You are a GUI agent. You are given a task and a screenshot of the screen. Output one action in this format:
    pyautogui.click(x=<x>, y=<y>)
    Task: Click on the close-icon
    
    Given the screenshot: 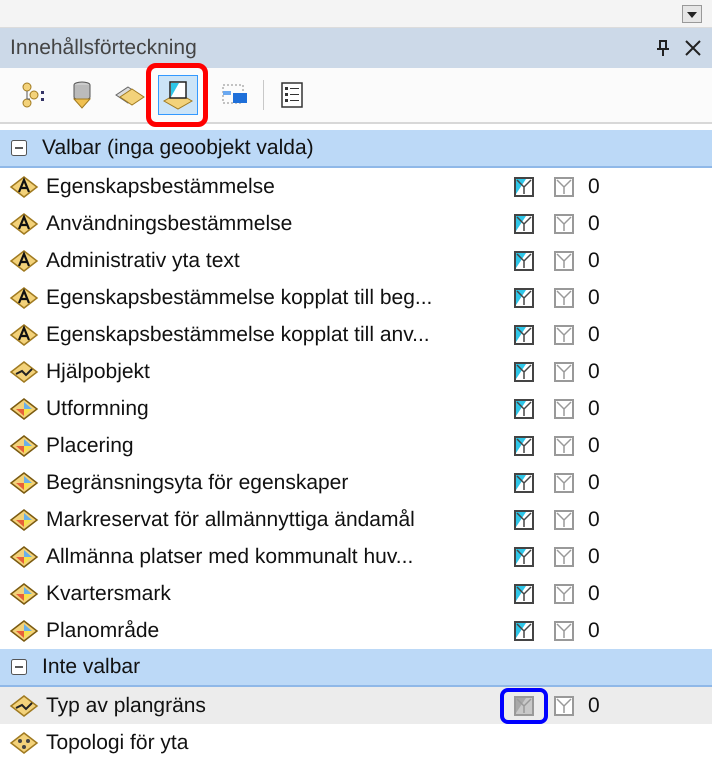 What is the action you would take?
    pyautogui.click(x=693, y=48)
    